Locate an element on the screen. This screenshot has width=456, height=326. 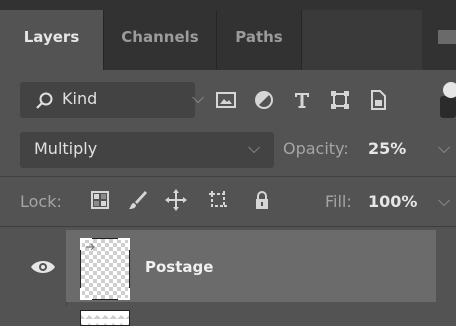
lock-position-icon is located at coordinates (176, 200).